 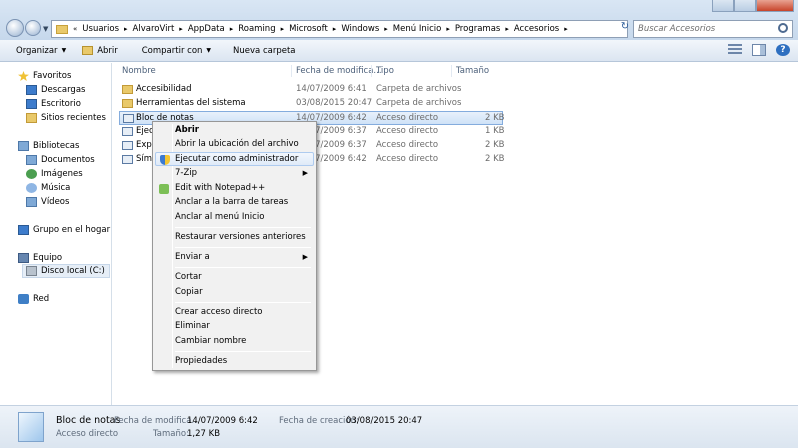 I want to click on breadcrumb-programas: Programas, so click(x=478, y=29).